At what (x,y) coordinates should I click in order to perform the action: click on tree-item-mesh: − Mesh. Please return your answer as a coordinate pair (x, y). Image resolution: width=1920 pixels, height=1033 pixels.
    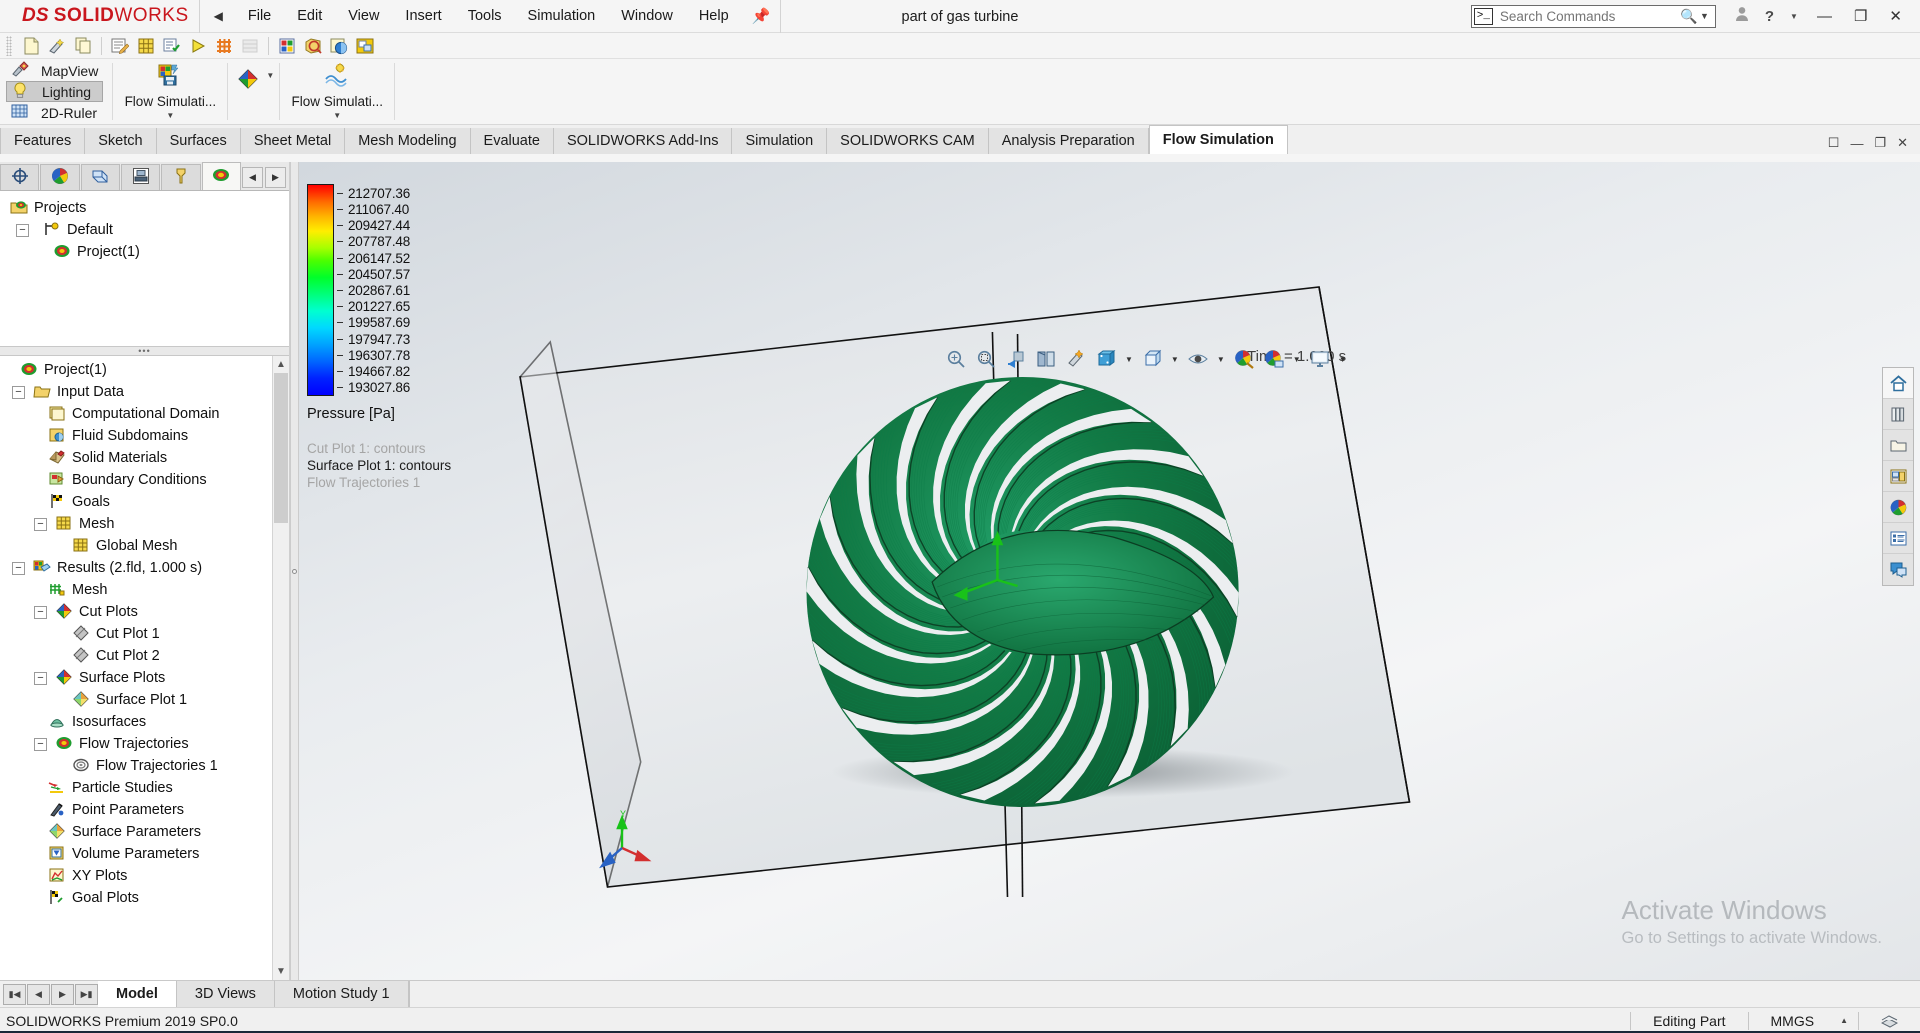
    Looking at the image, I should click on (144, 524).